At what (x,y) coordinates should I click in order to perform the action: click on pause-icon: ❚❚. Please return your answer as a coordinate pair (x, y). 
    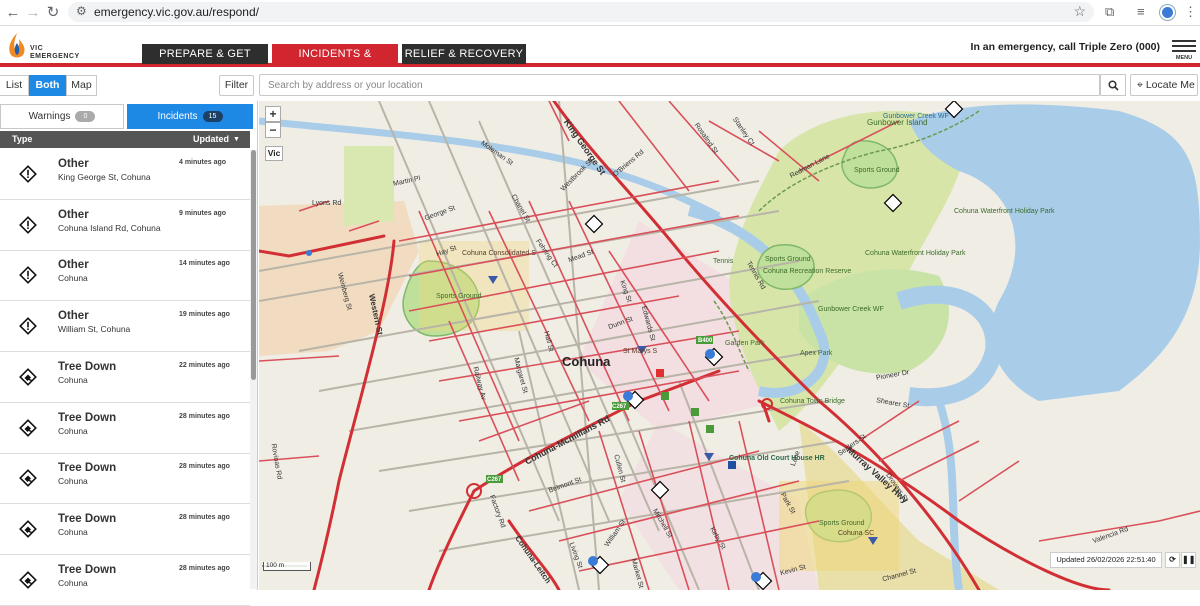
    Looking at the image, I should click on (1189, 559).